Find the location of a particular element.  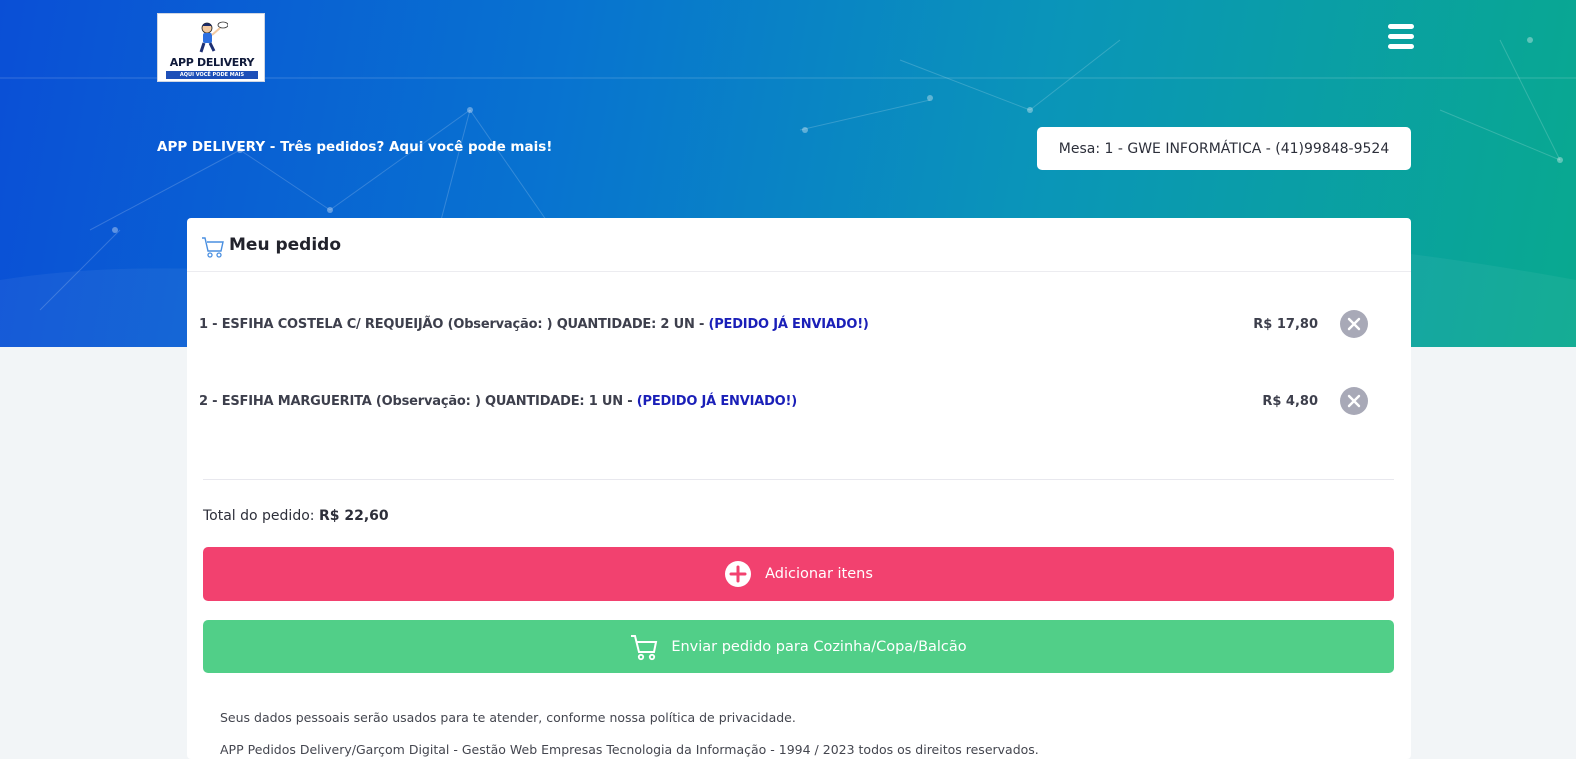

order-title: Meu pedido is located at coordinates (285, 244).